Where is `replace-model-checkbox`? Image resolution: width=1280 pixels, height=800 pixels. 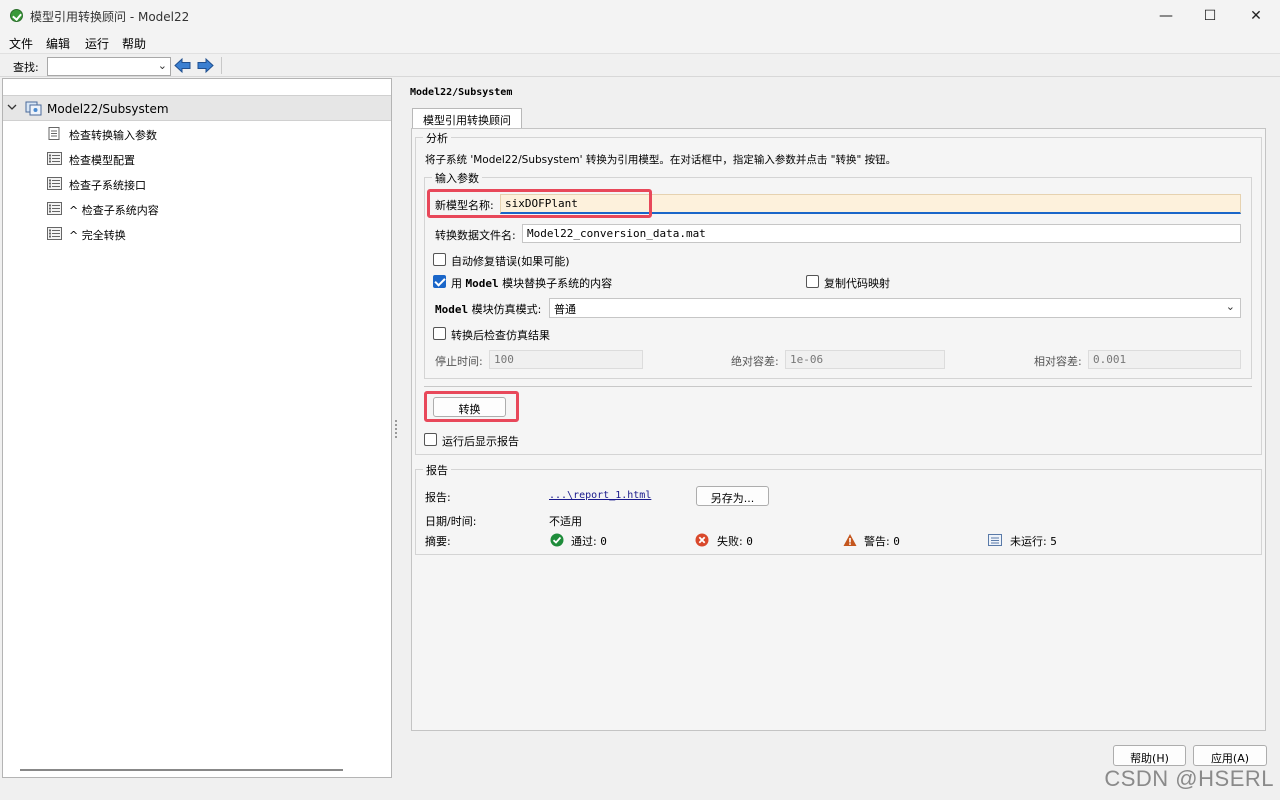
replace-model-checkbox is located at coordinates (439, 281).